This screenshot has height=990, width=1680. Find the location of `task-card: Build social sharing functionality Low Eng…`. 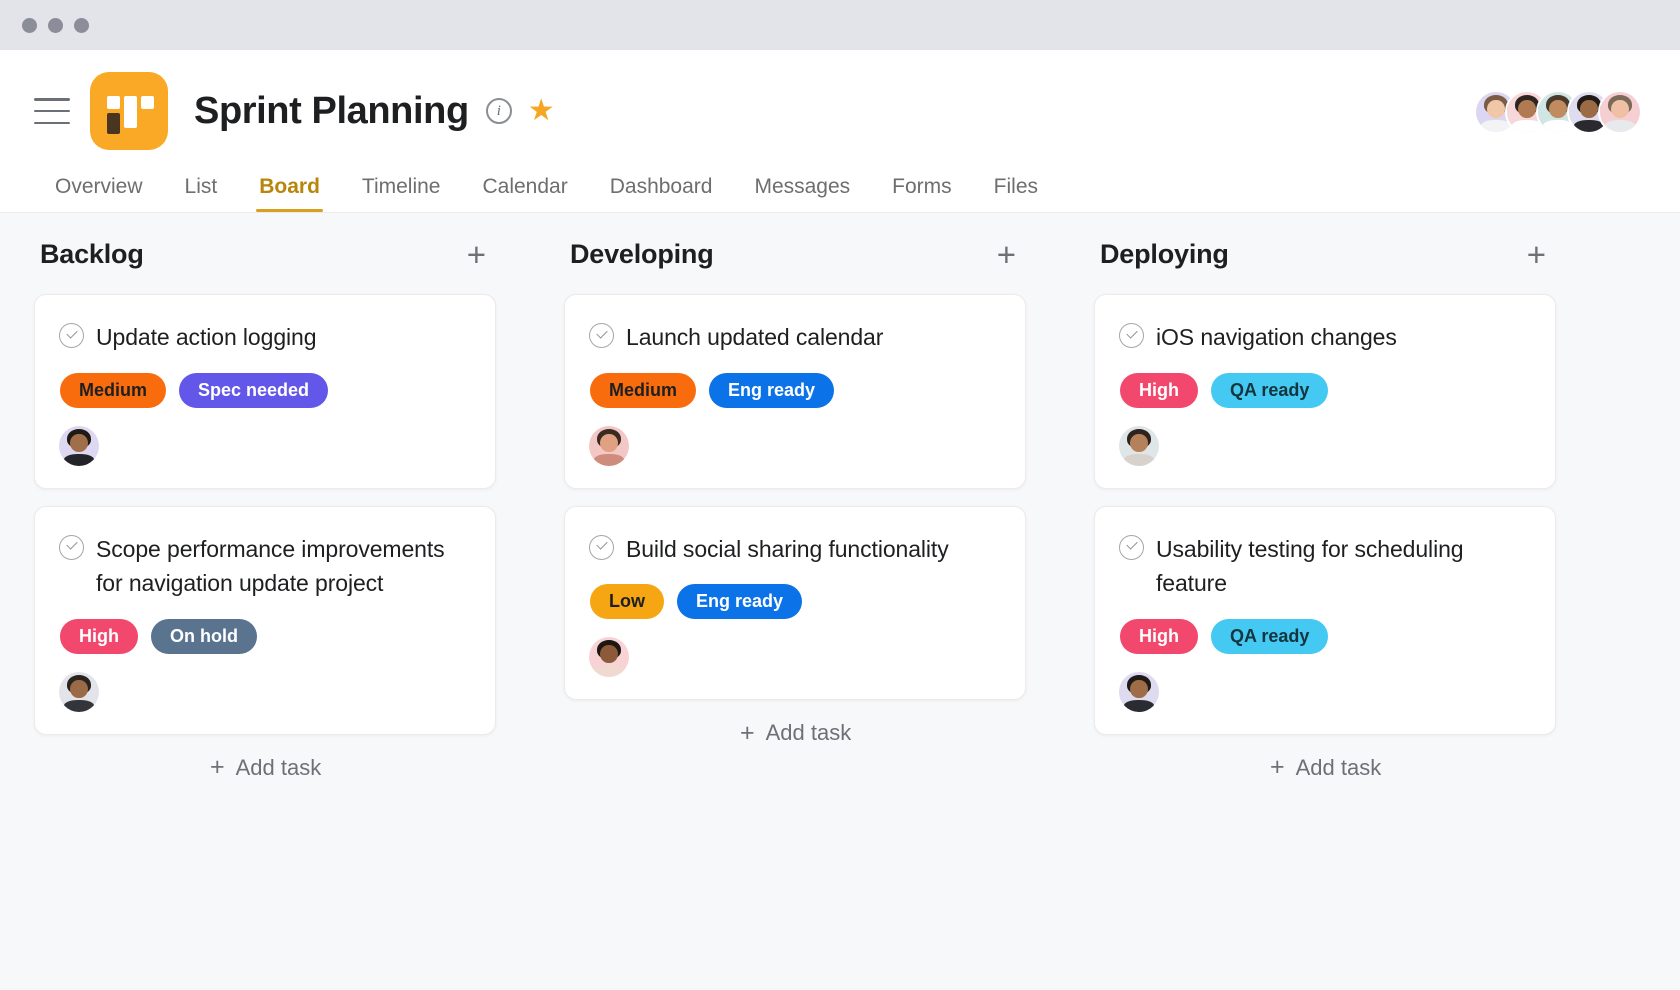

task-card: Build social sharing functionality Low Eng… is located at coordinates (795, 602).